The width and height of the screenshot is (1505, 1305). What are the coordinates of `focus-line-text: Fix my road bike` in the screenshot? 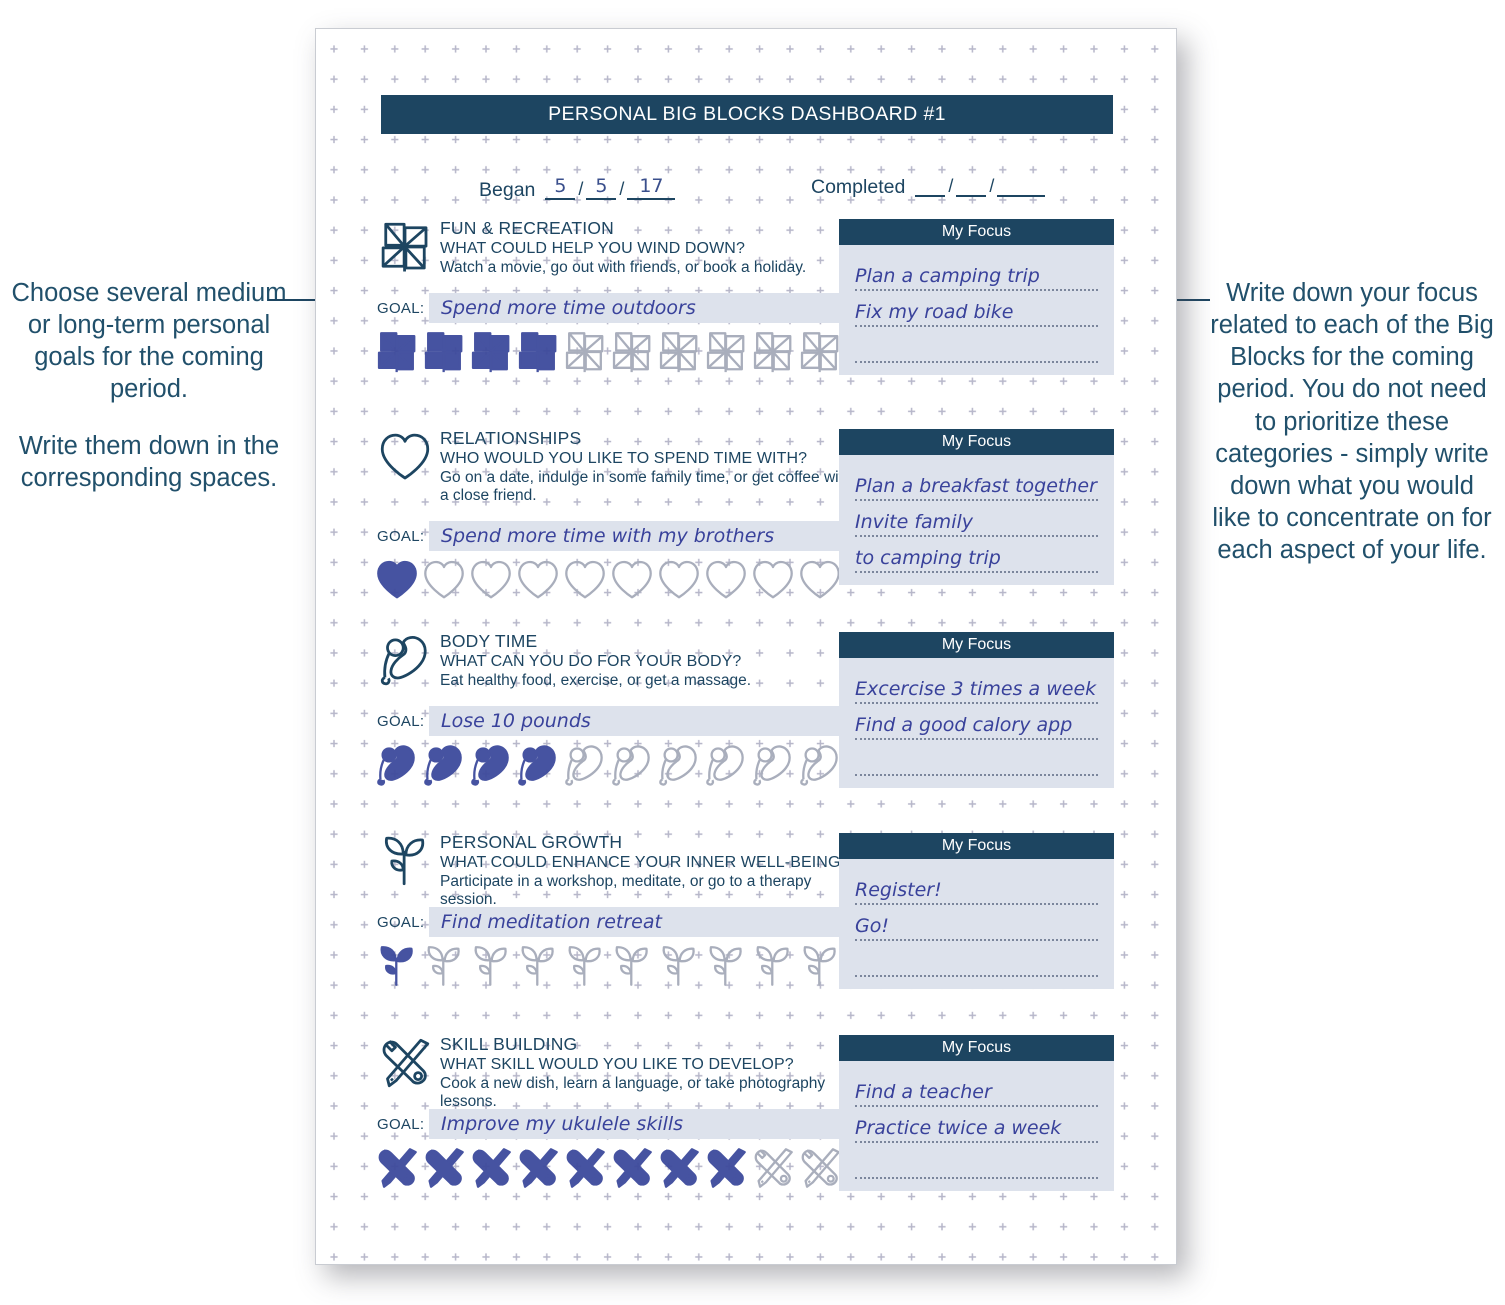 It's located at (934, 312).